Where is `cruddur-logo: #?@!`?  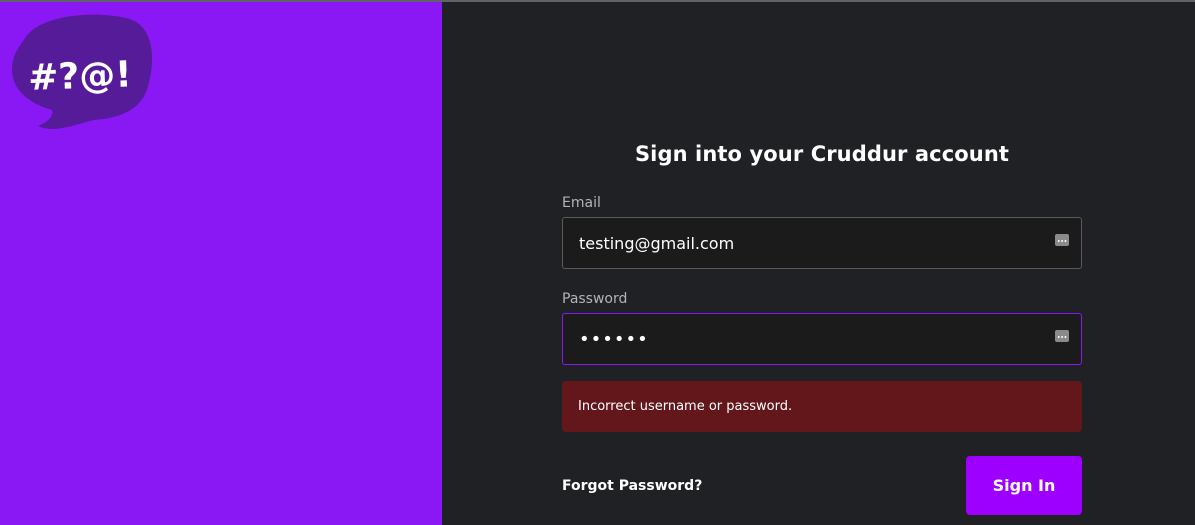
cruddur-logo: #?@! is located at coordinates (82, 72).